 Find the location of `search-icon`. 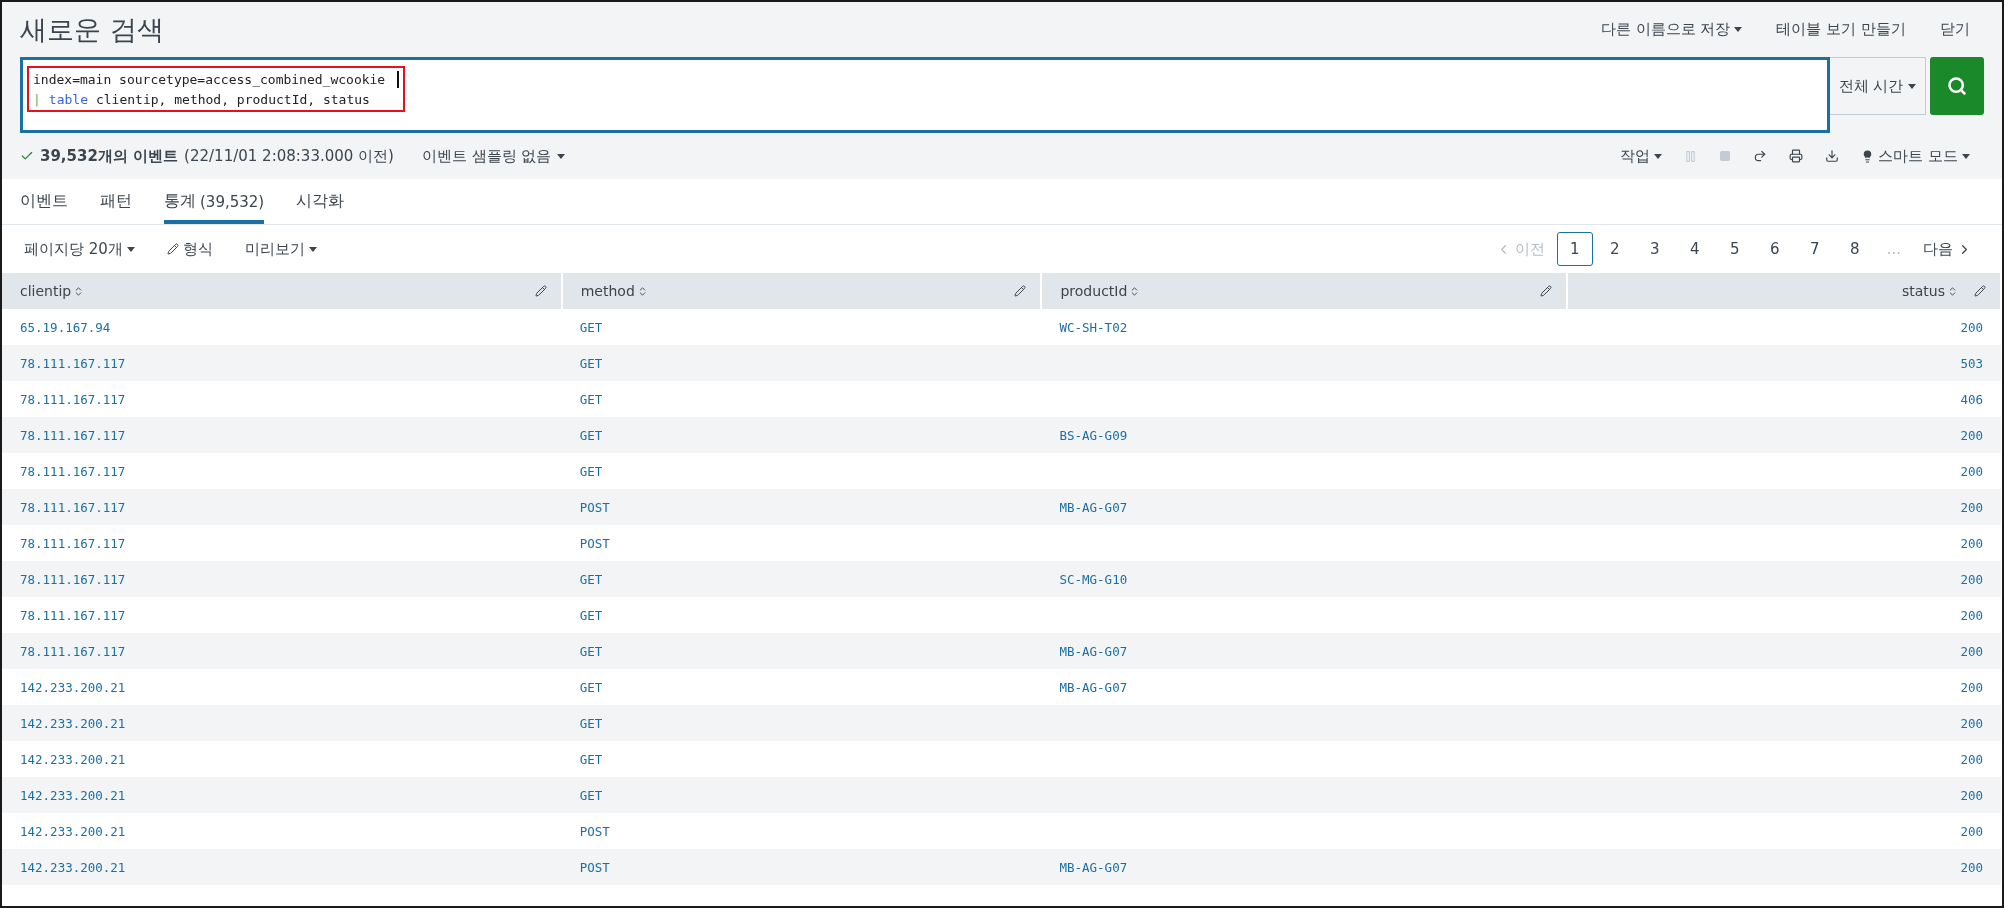

search-icon is located at coordinates (1957, 86).